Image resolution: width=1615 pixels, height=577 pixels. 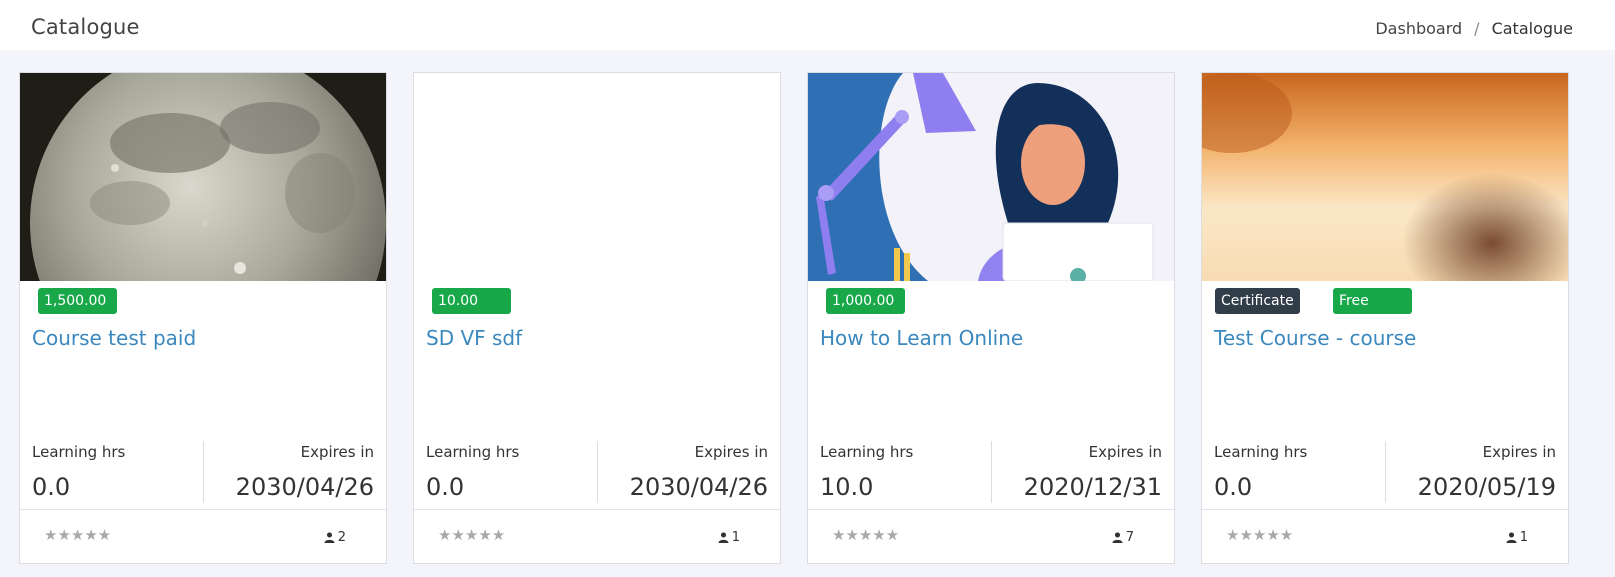 What do you see at coordinates (1129, 537) in the screenshot?
I see `enrolled-count-value: 7` at bounding box center [1129, 537].